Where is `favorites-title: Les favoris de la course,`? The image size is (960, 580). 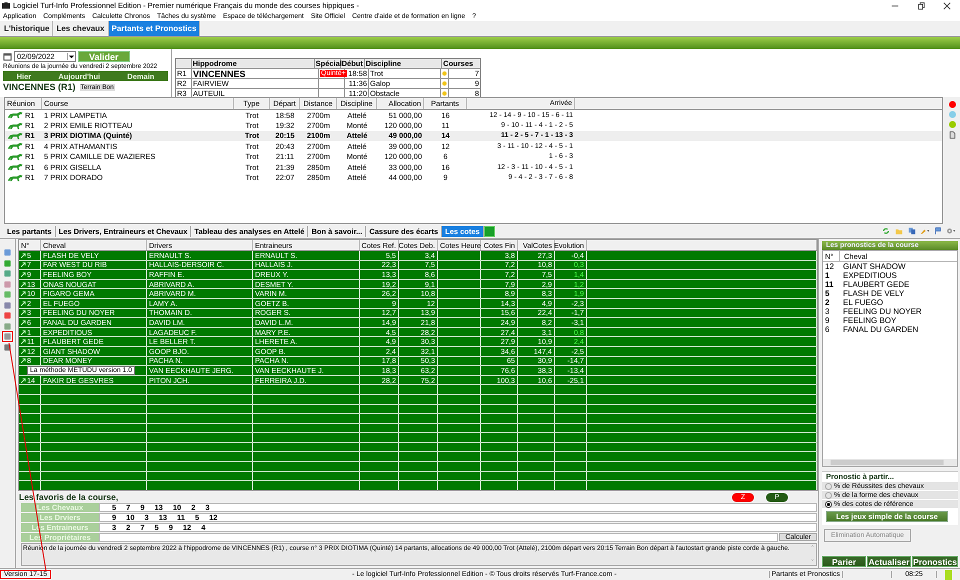 favorites-title: Les favoris de la course, is located at coordinates (68, 497).